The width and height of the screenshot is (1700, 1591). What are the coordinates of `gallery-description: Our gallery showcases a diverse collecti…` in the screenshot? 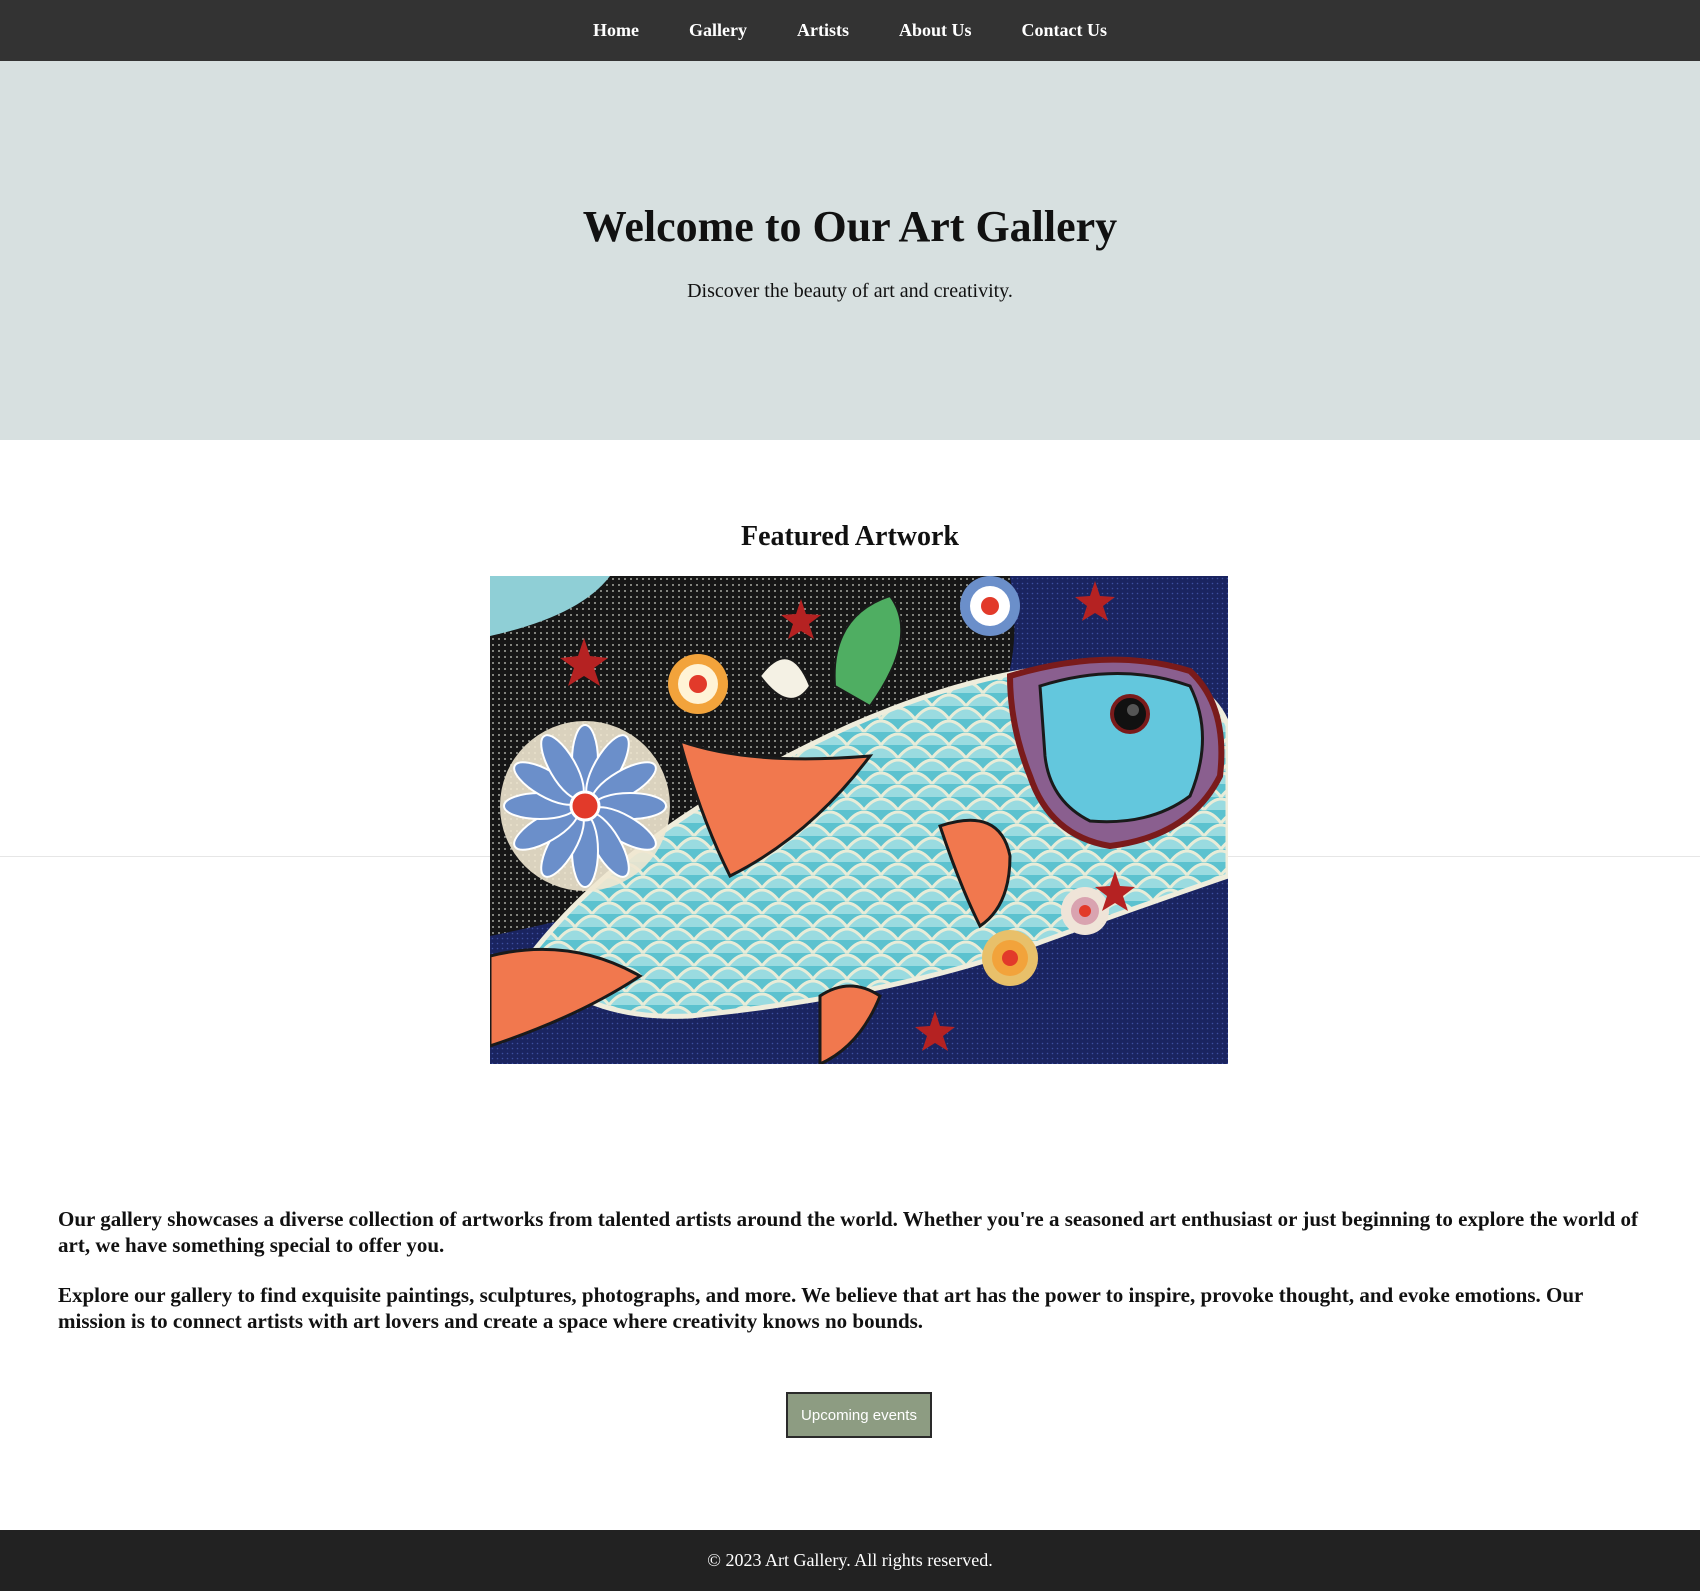 It's located at (853, 1282).